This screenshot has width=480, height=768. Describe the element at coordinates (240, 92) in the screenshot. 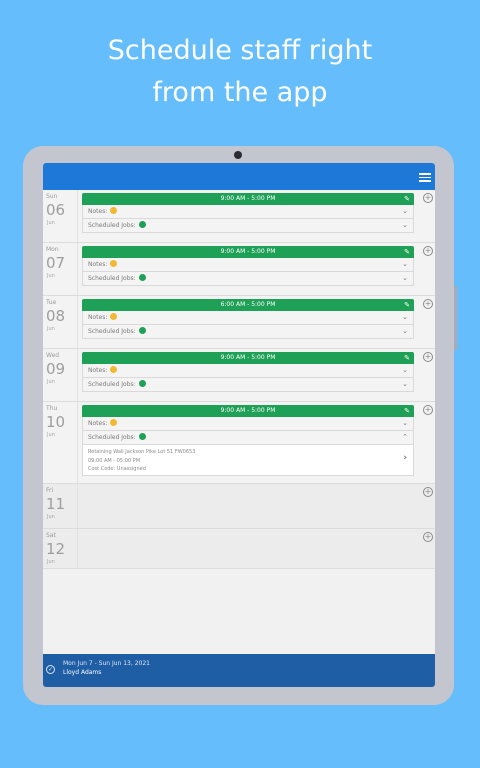

I see `promo-line-2: from the app` at that location.